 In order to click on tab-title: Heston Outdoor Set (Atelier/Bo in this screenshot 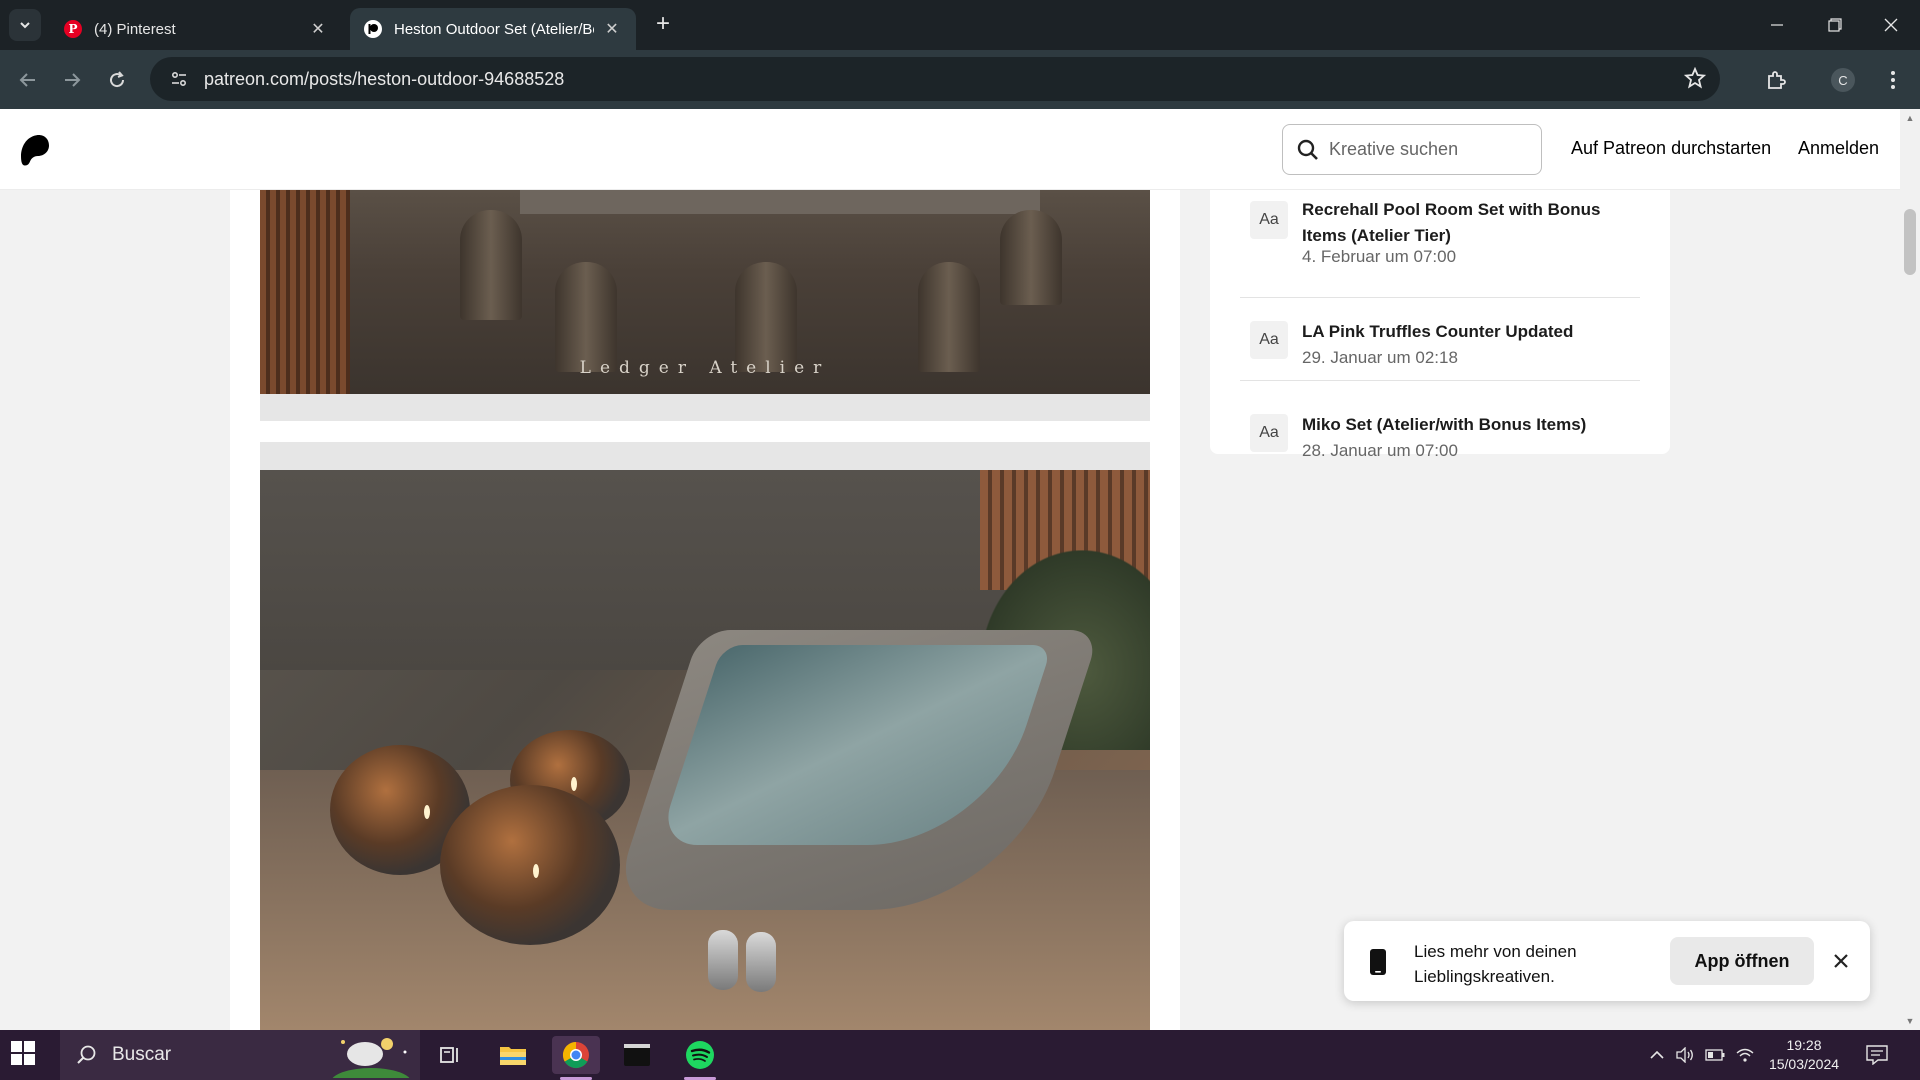, I will do `click(494, 29)`.